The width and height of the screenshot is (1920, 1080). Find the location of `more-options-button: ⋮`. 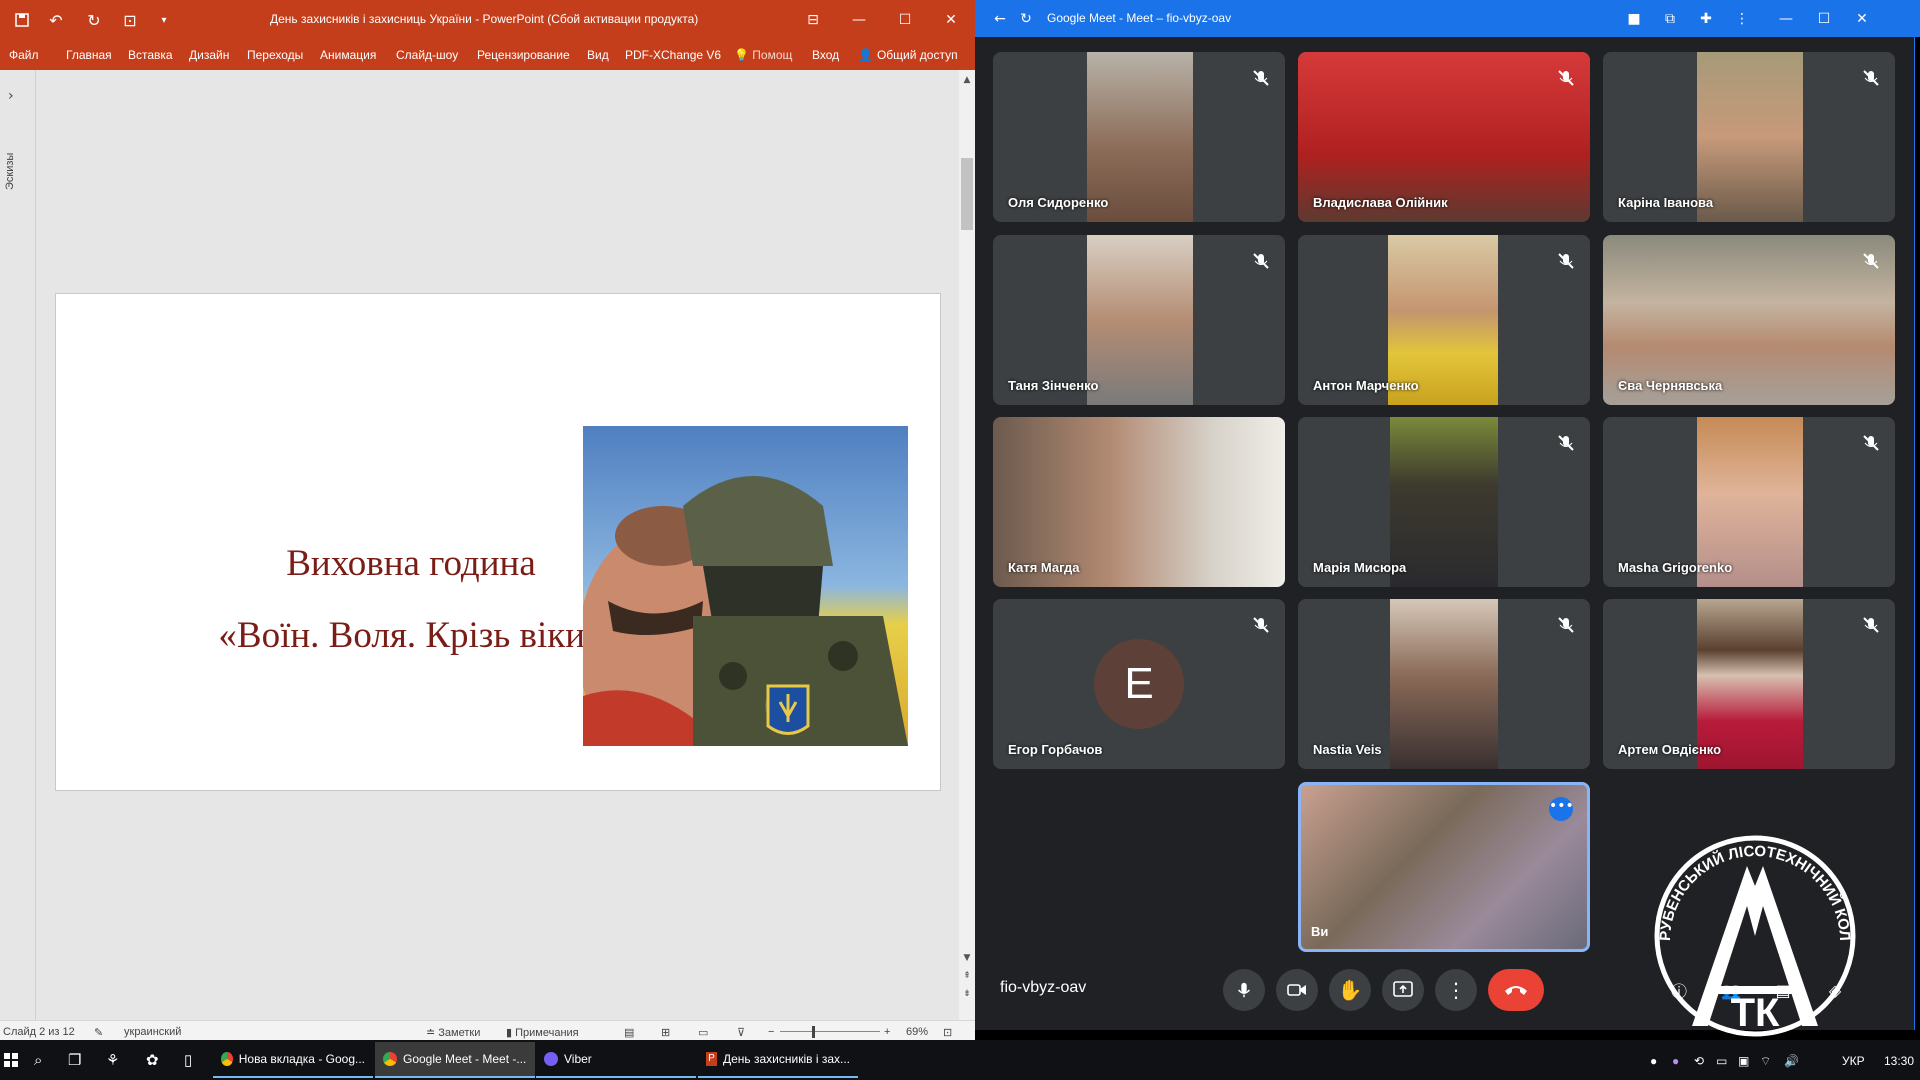

more-options-button: ⋮ is located at coordinates (1456, 990).